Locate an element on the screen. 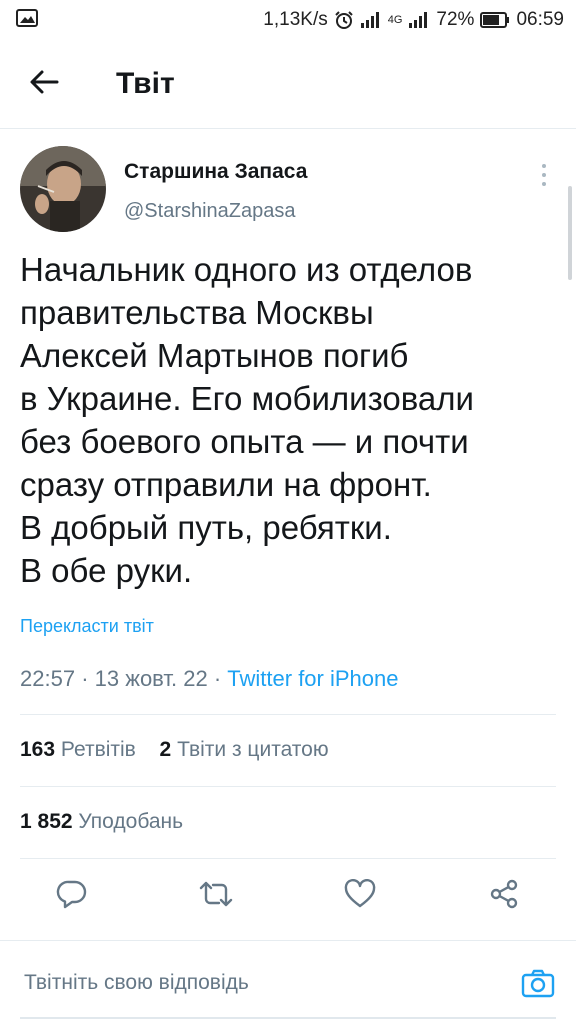 The image size is (576, 1025). quotes-count: 2 is located at coordinates (165, 749).